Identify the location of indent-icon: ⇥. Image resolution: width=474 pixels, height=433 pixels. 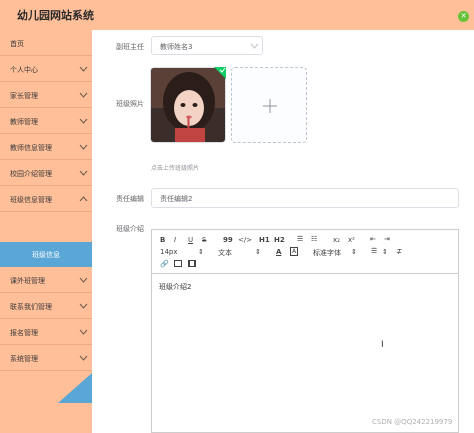
(387, 239).